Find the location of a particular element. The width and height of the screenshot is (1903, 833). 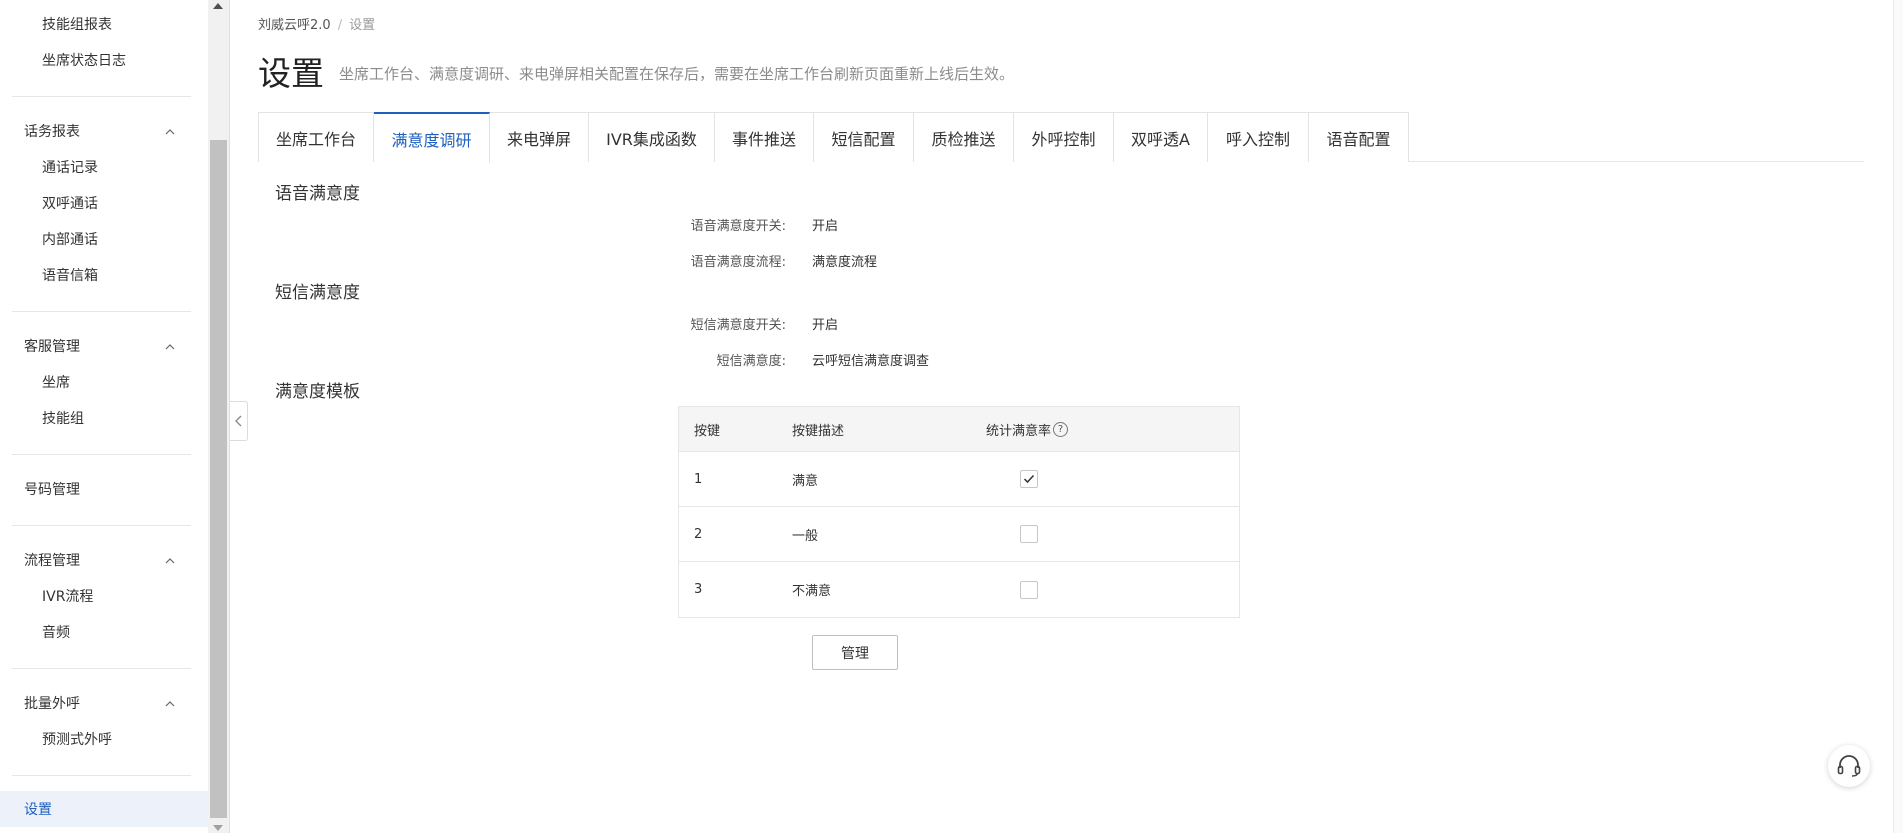

sidebar-group-number-management: 号码管理 is located at coordinates (52, 490).